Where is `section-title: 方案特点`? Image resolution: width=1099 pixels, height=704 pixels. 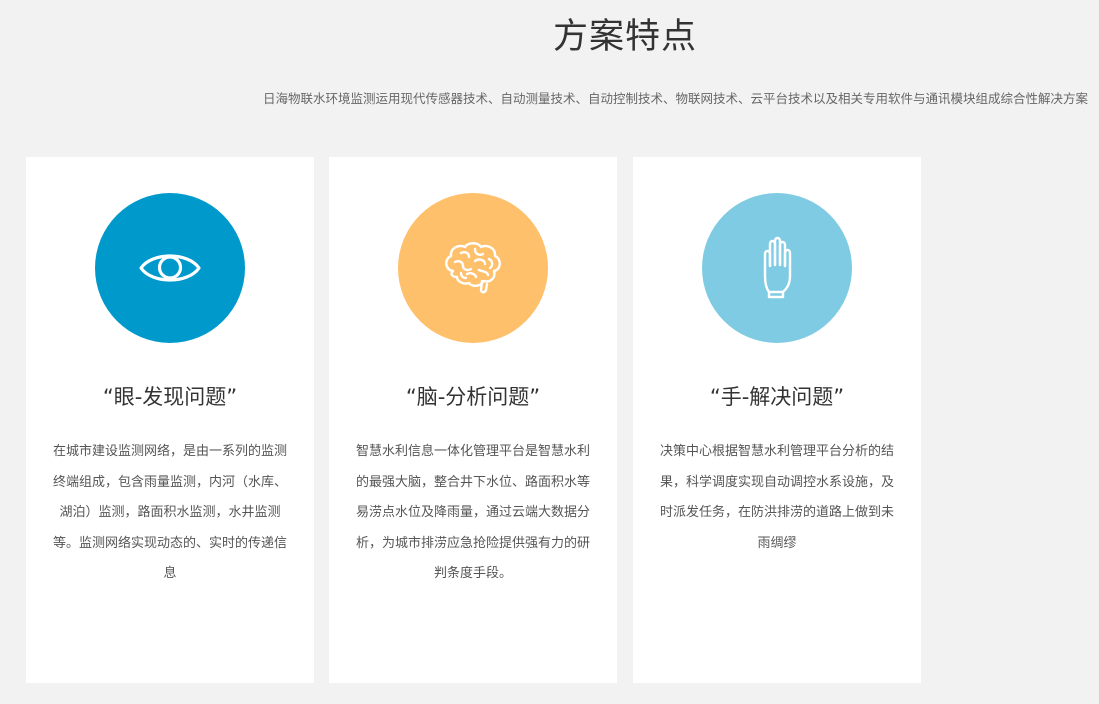 section-title: 方案特点 is located at coordinates (624, 37).